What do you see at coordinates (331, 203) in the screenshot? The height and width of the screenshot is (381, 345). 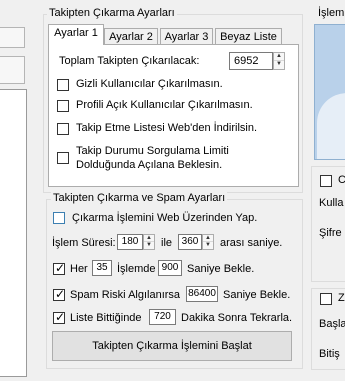 I see `right-panel-username-label: Kulla` at bounding box center [331, 203].